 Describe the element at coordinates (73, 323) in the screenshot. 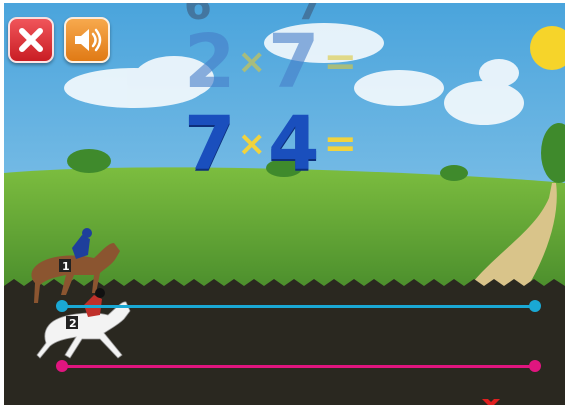

I see `horse-2-number: 2` at that location.